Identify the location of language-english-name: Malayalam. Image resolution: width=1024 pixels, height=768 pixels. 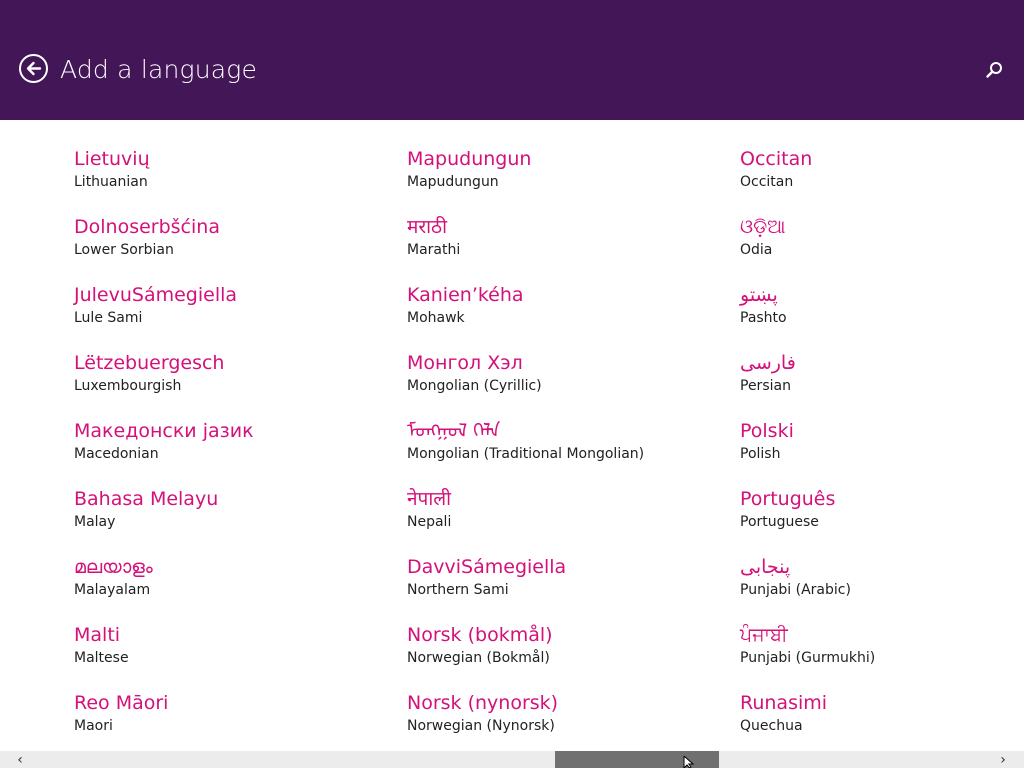
(112, 590).